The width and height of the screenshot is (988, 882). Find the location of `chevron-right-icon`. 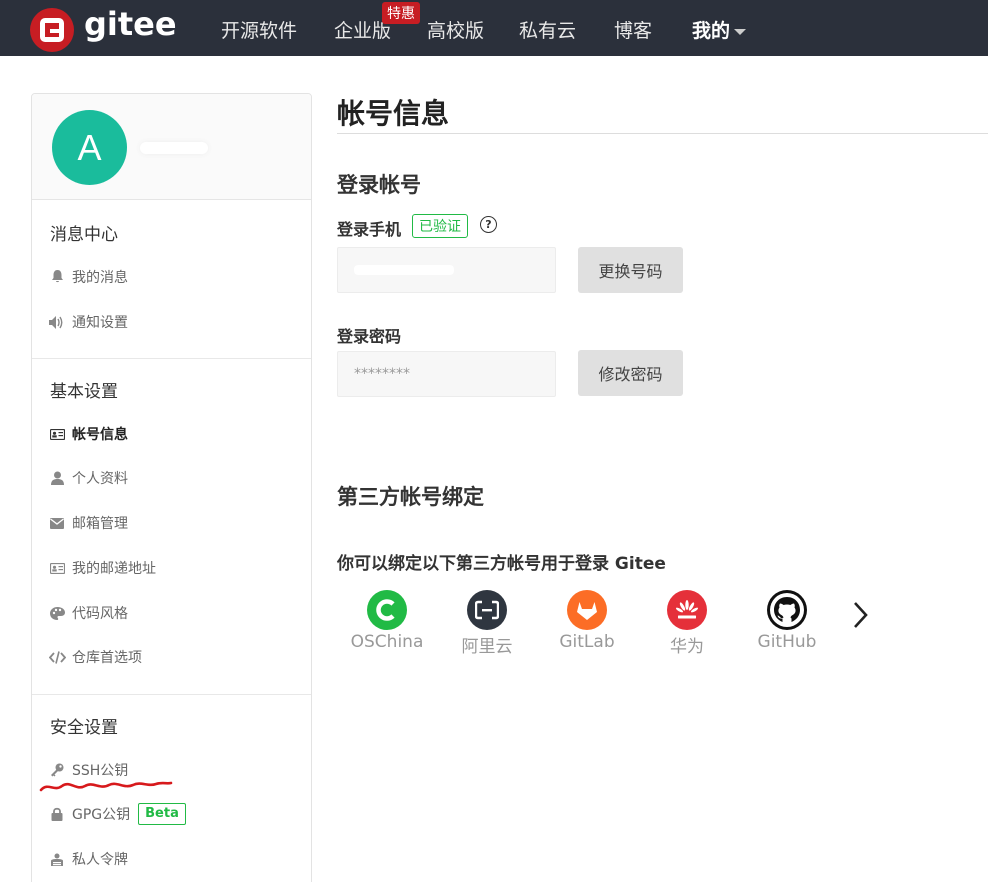

chevron-right-icon is located at coordinates (860, 615).